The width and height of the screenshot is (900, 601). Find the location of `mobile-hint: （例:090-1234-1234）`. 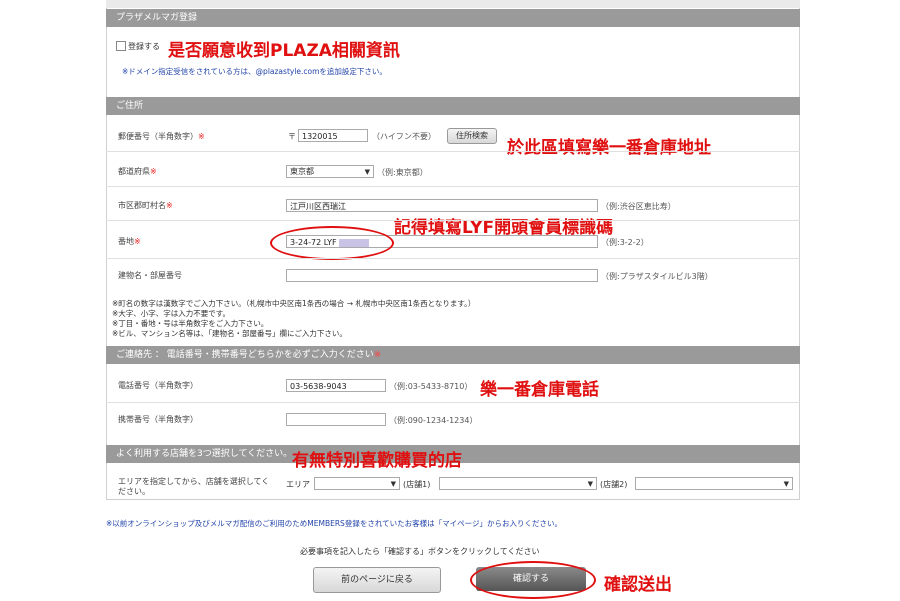

mobile-hint: （例:090-1234-1234） is located at coordinates (433, 420).